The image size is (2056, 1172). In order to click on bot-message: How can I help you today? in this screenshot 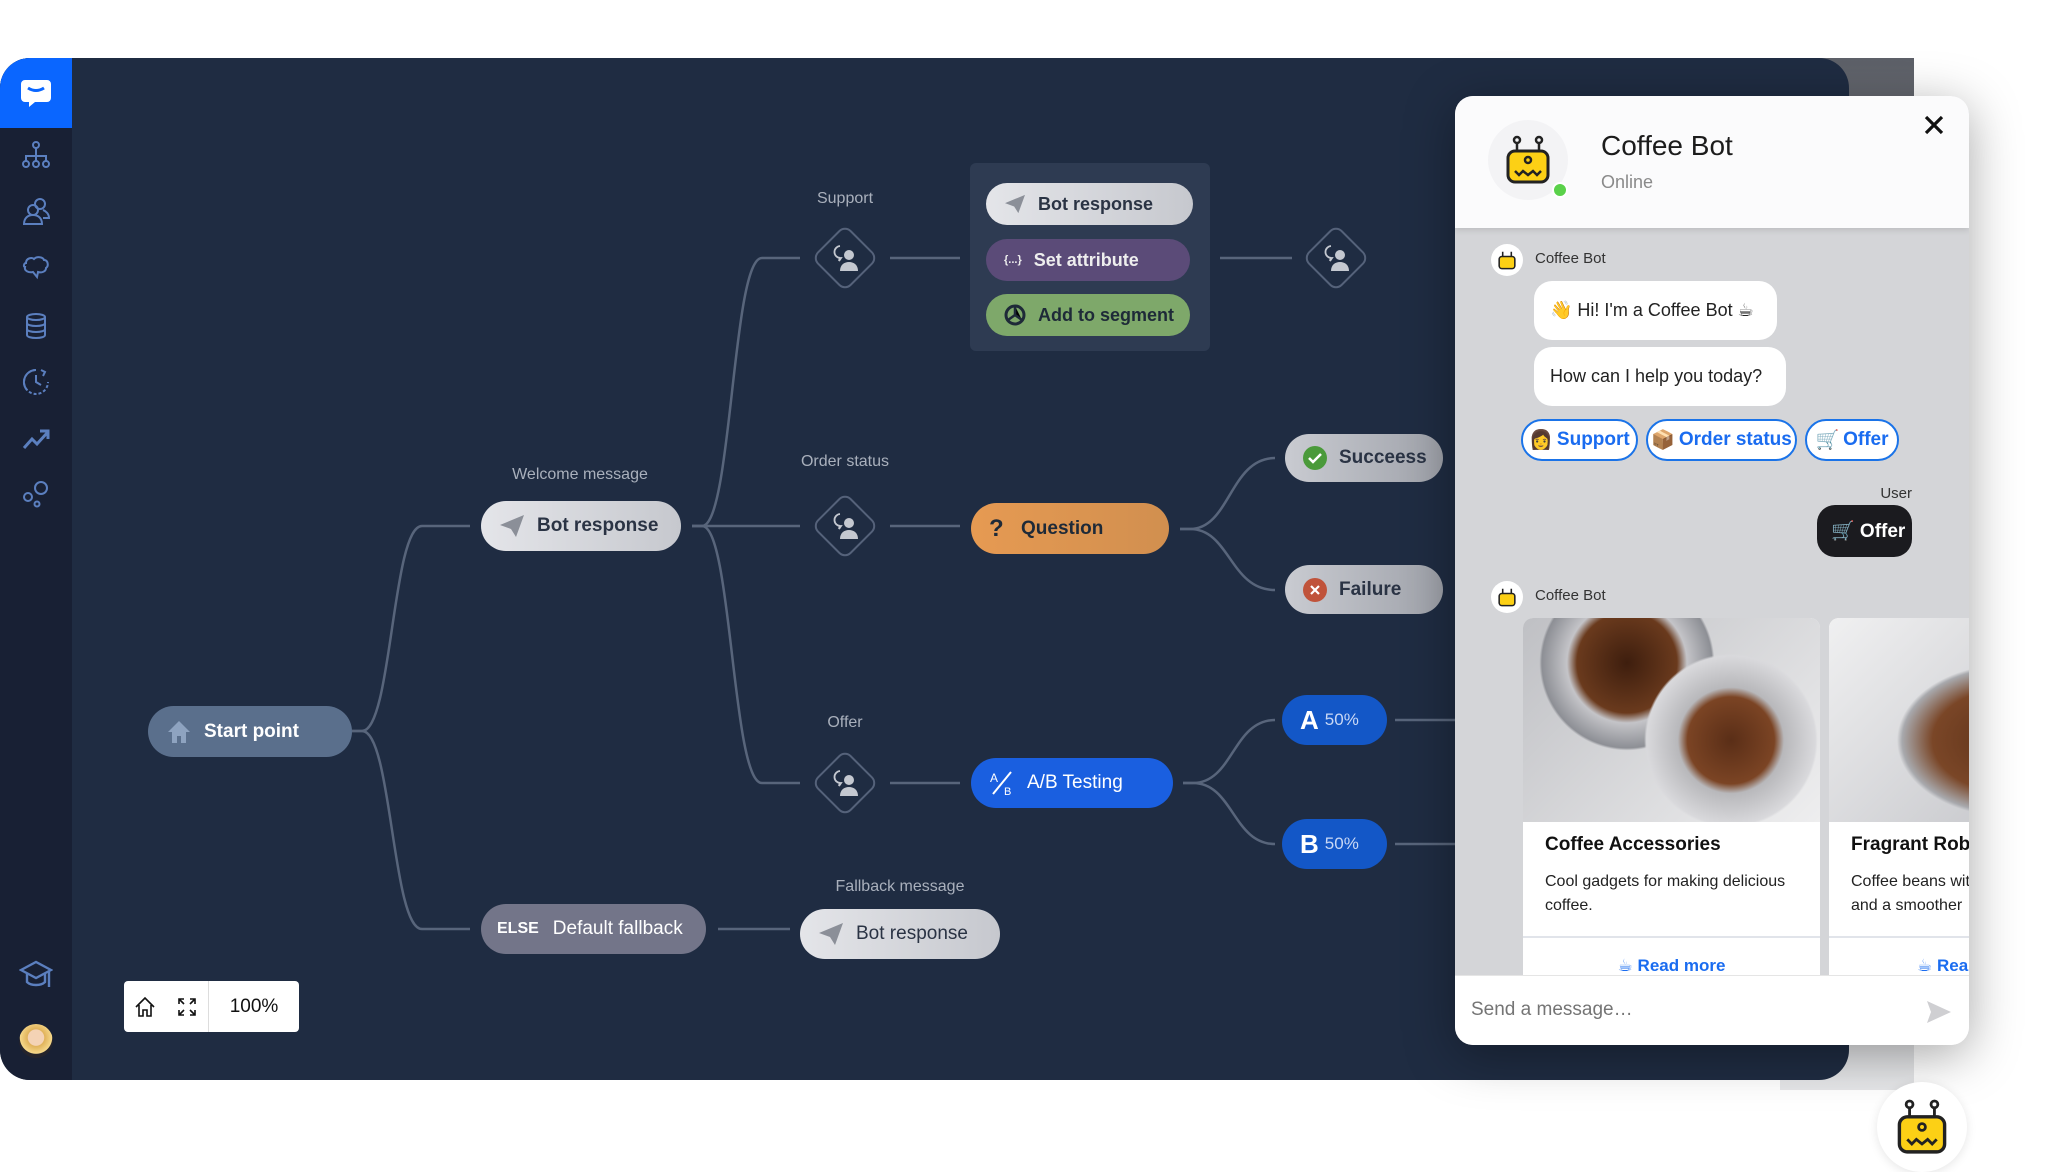, I will do `click(1660, 376)`.